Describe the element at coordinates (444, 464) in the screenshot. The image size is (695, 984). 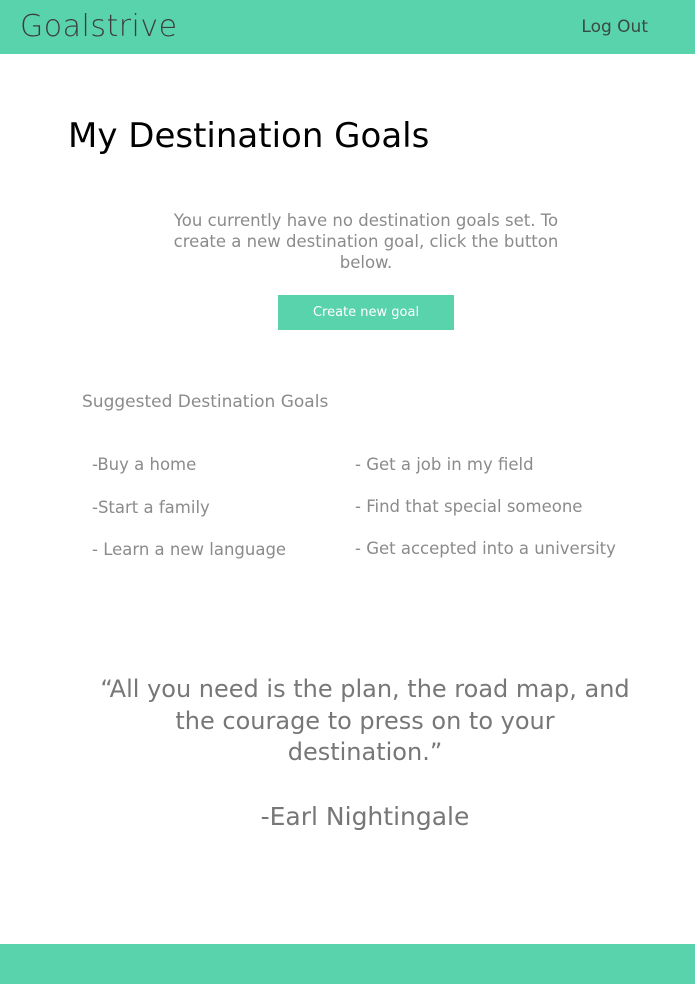
I see `suggested-goal-item: - Get a job in my field` at that location.